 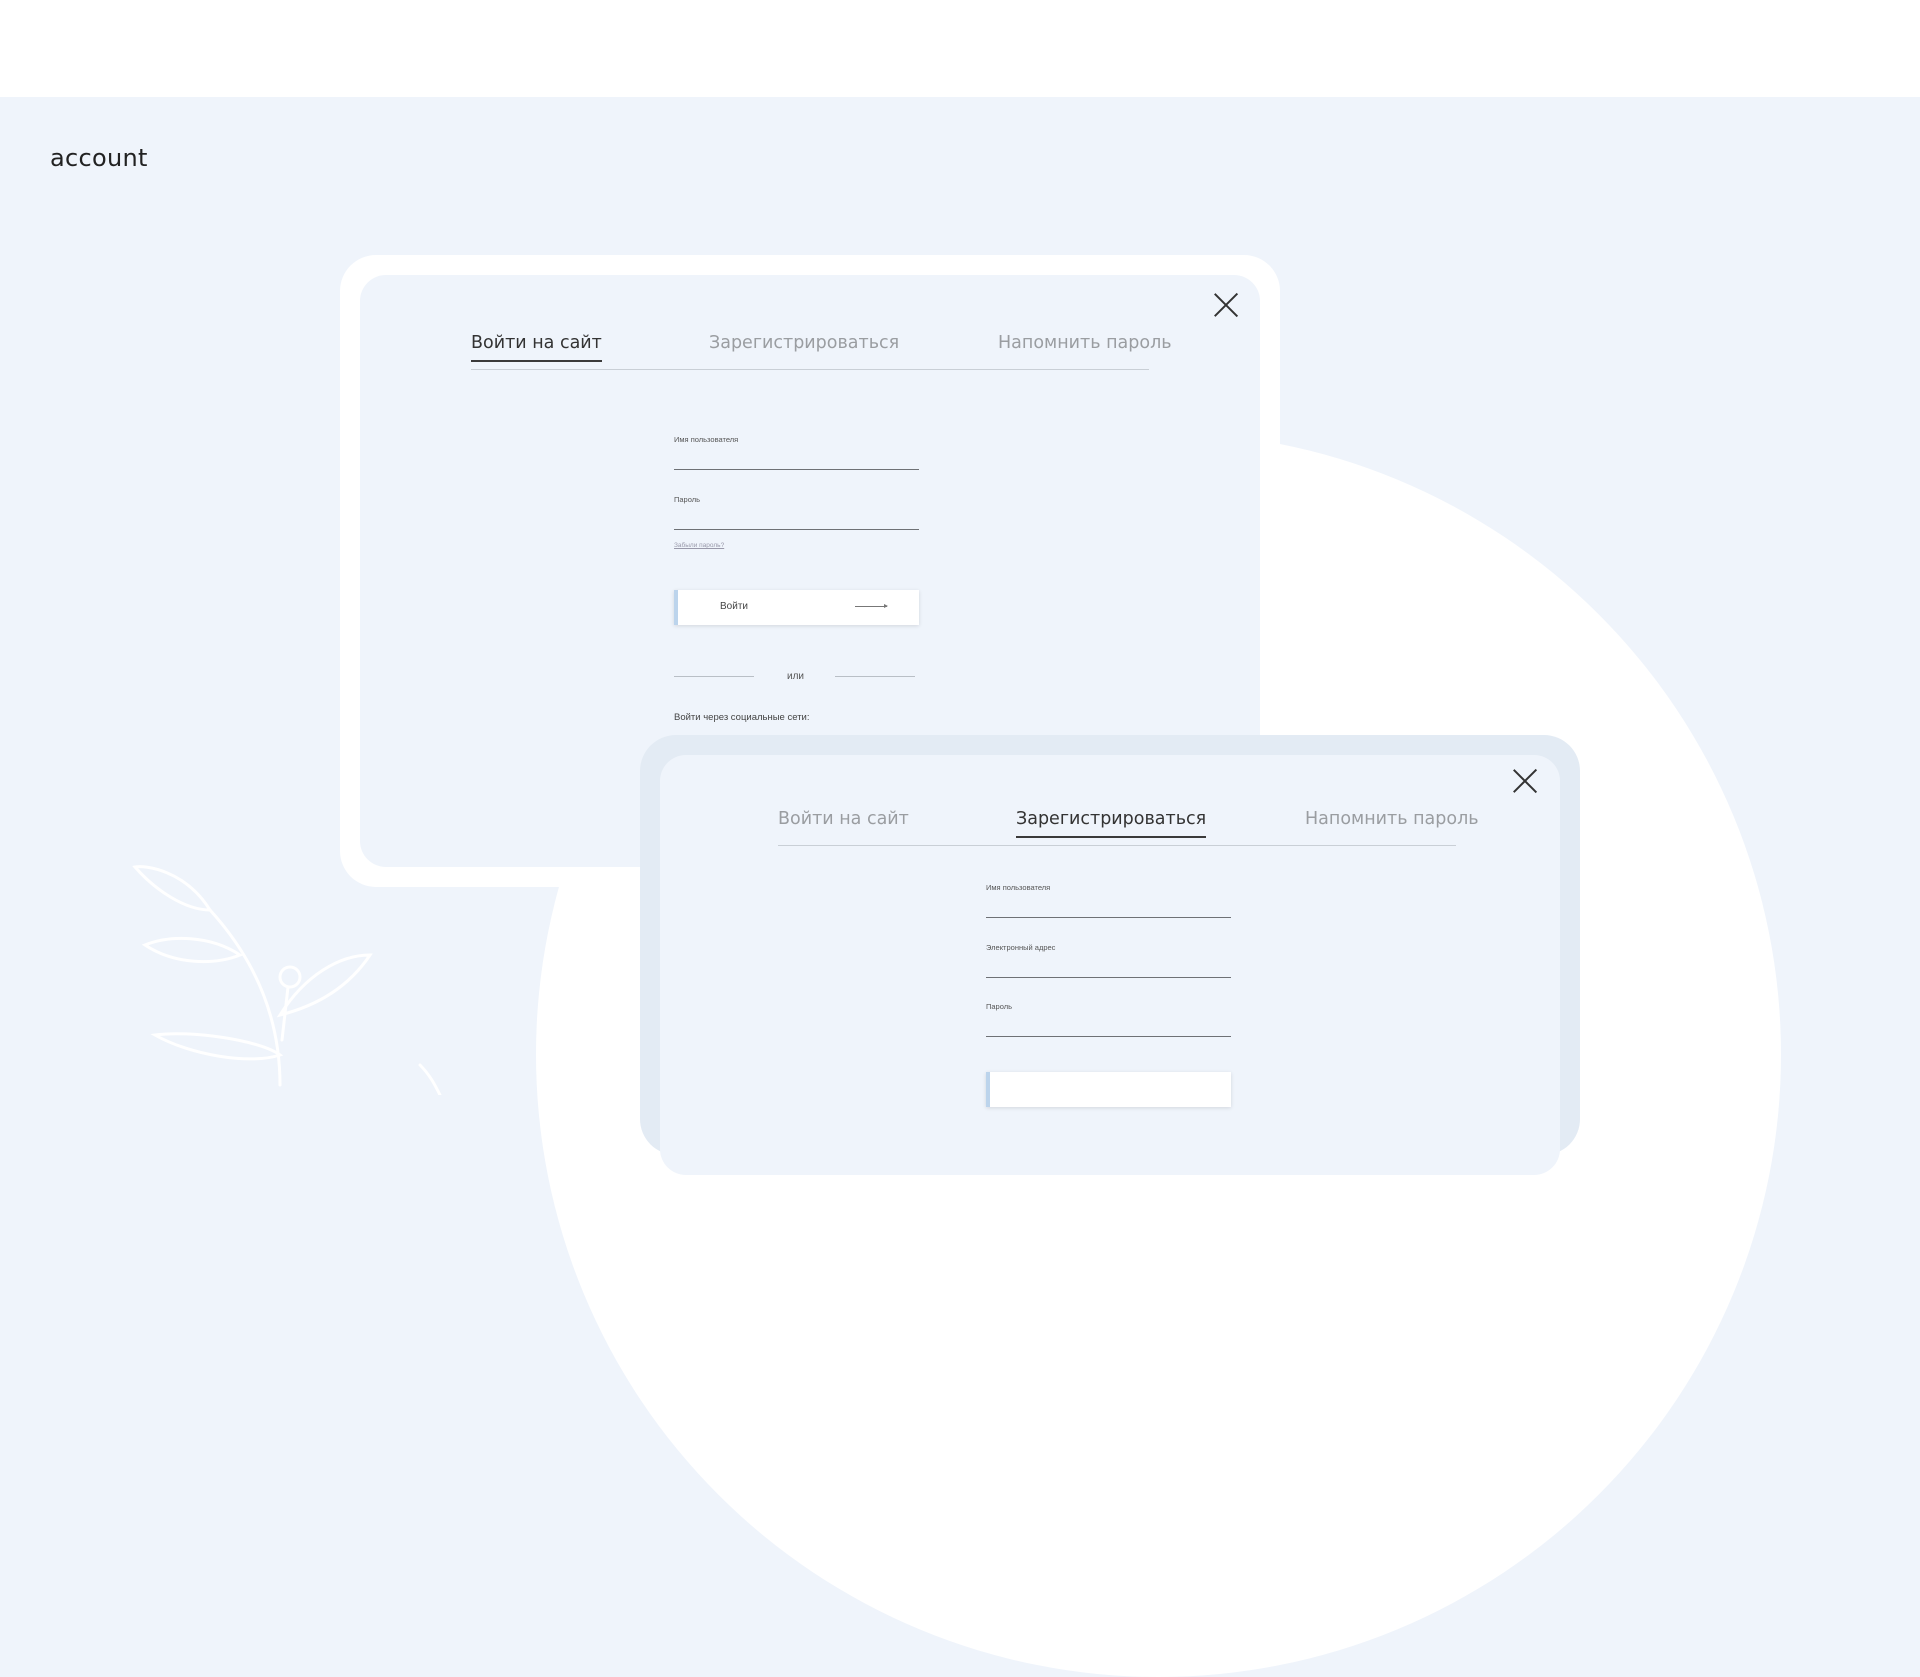 I want to click on arrow-right-icon, so click(x=871, y=606).